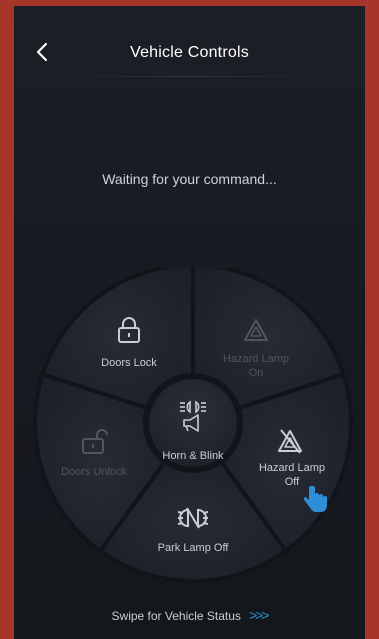  What do you see at coordinates (256, 330) in the screenshot?
I see `hazard-triangle-icon` at bounding box center [256, 330].